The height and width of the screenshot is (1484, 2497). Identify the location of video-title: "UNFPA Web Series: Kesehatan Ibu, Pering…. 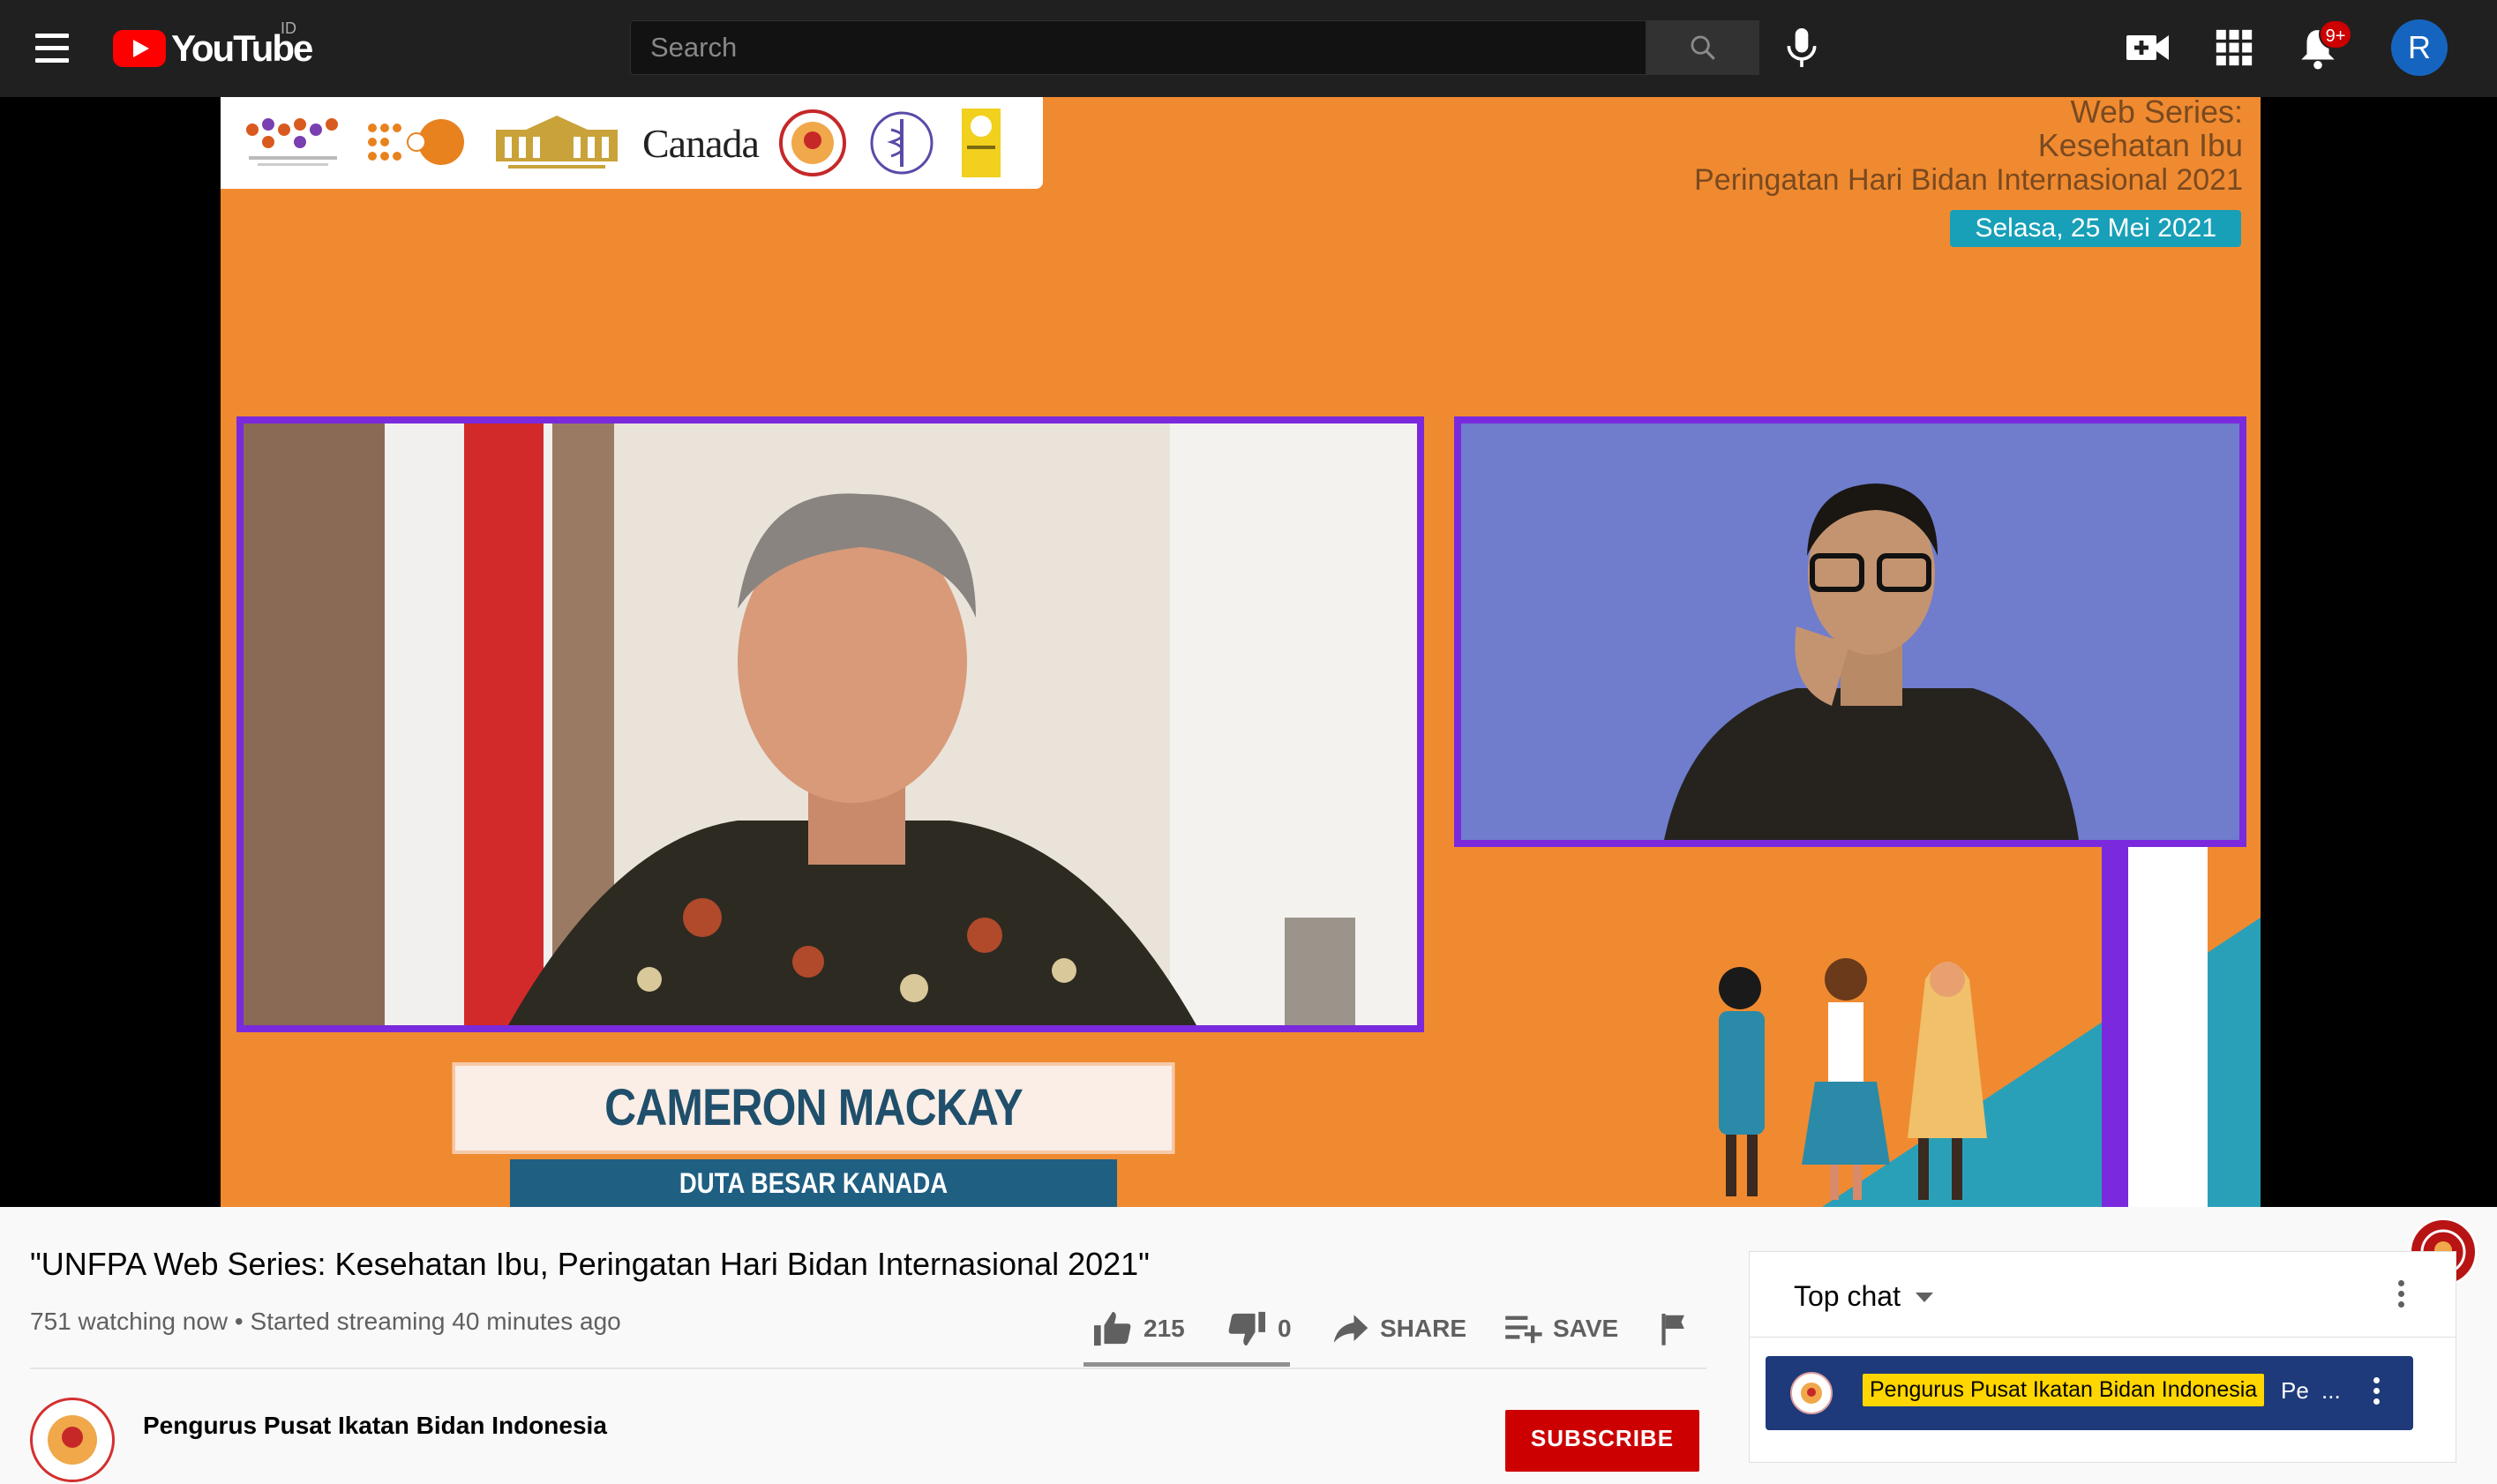
(590, 1264).